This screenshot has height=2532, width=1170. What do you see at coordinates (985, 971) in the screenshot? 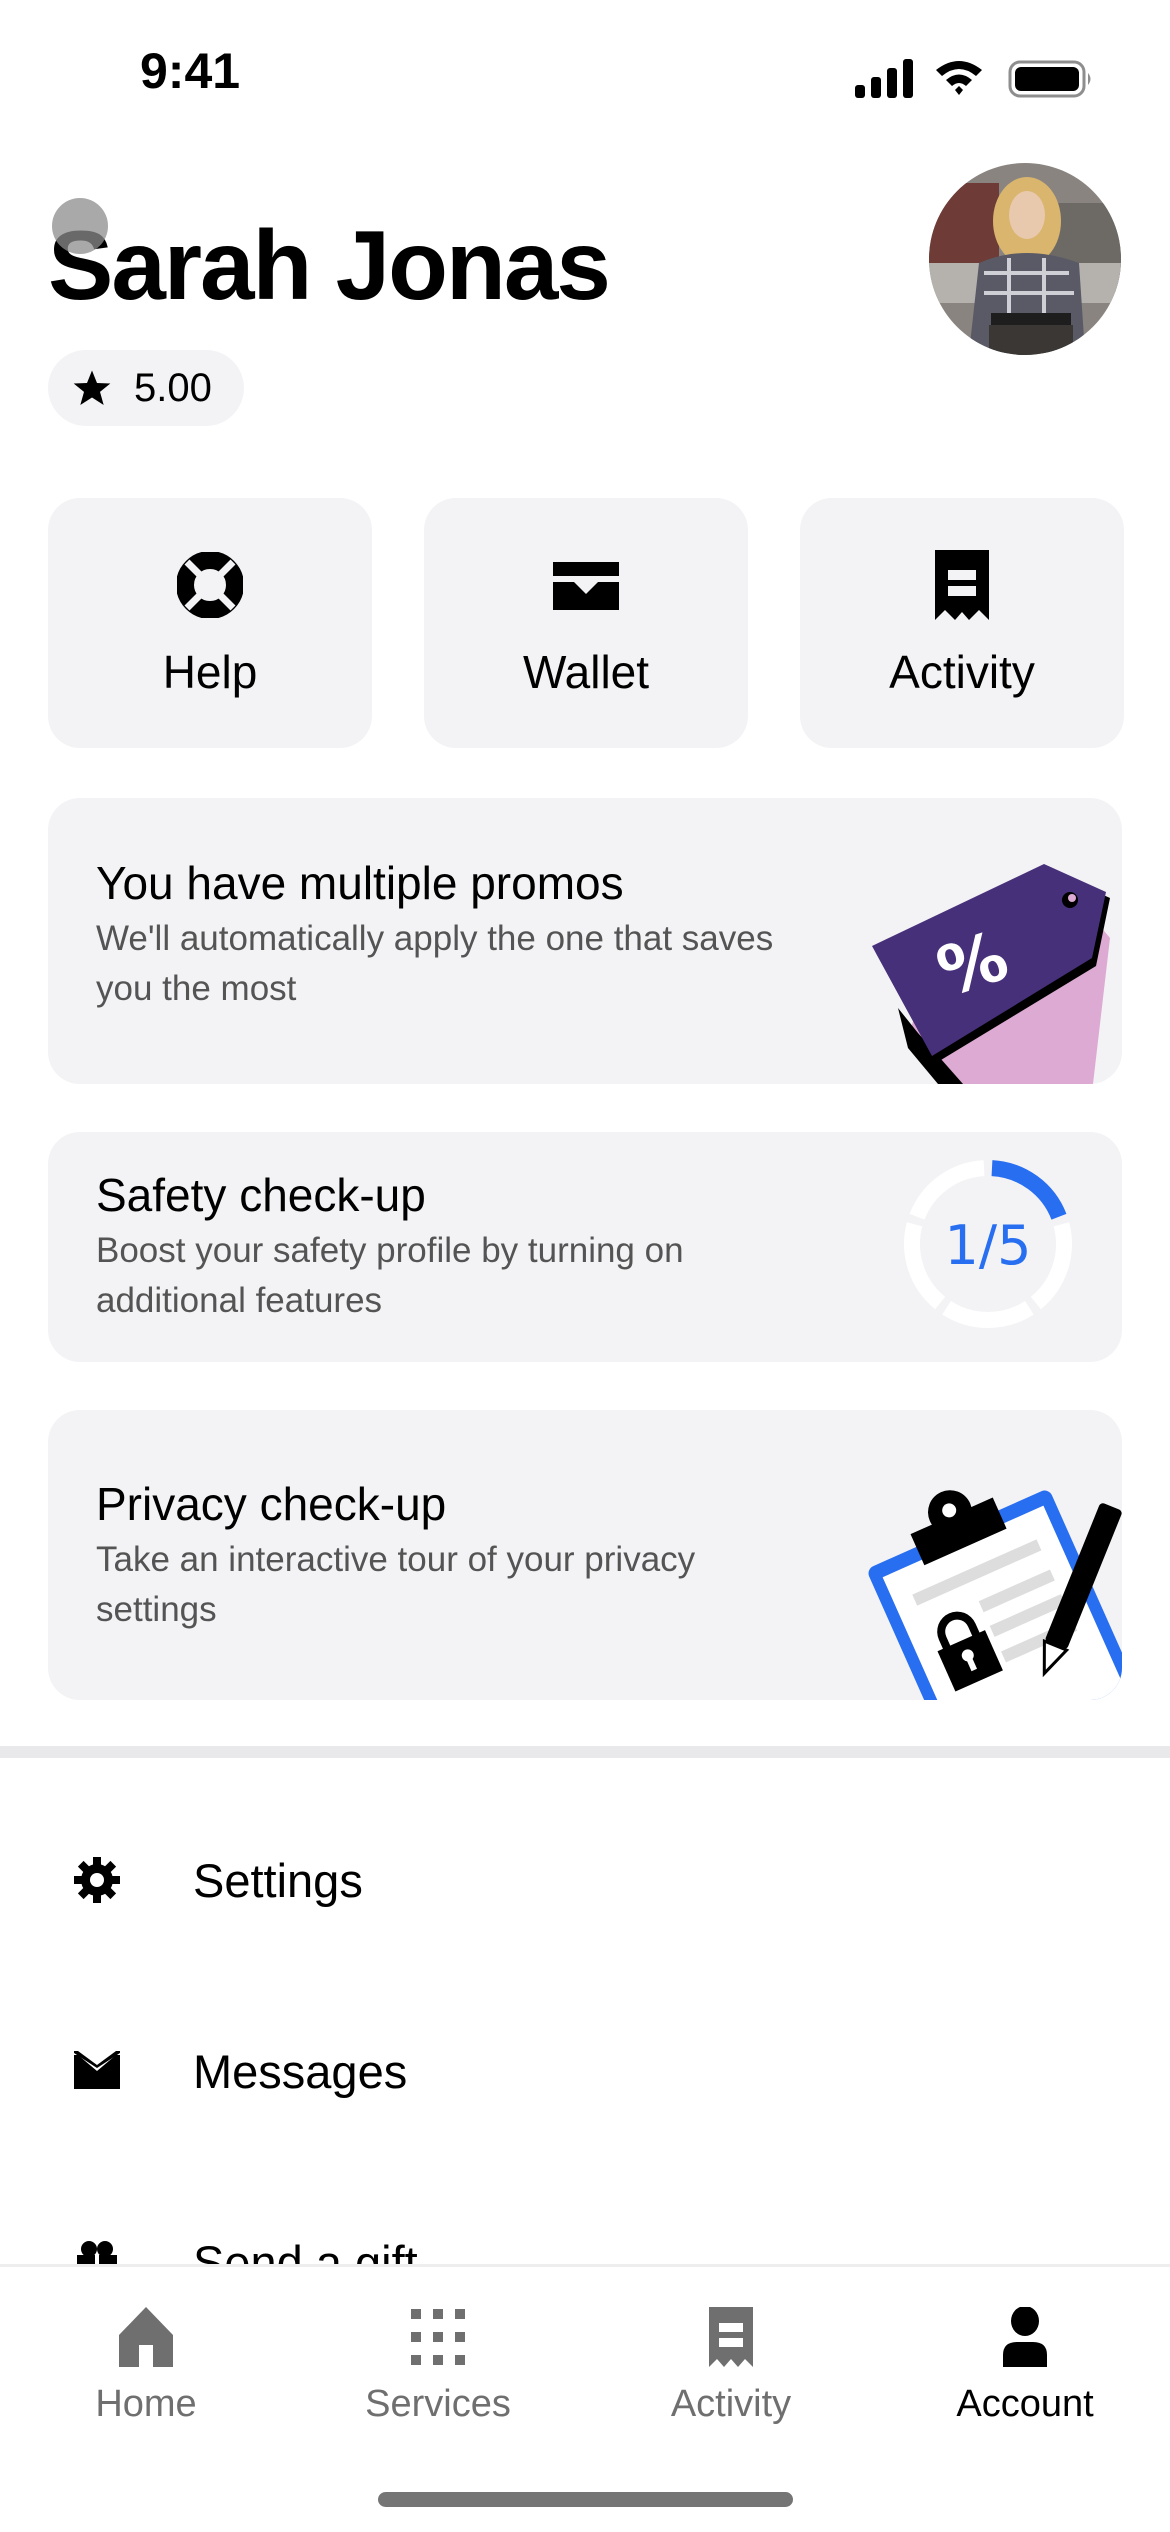
I see `discount-tag-illustration: %` at bounding box center [985, 971].